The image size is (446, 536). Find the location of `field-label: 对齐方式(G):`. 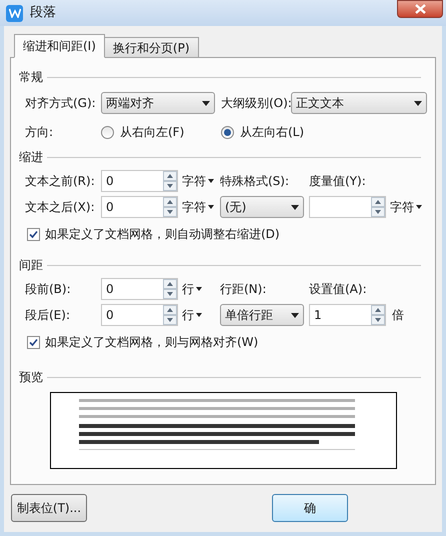

field-label: 对齐方式(G): is located at coordinates (61, 103).